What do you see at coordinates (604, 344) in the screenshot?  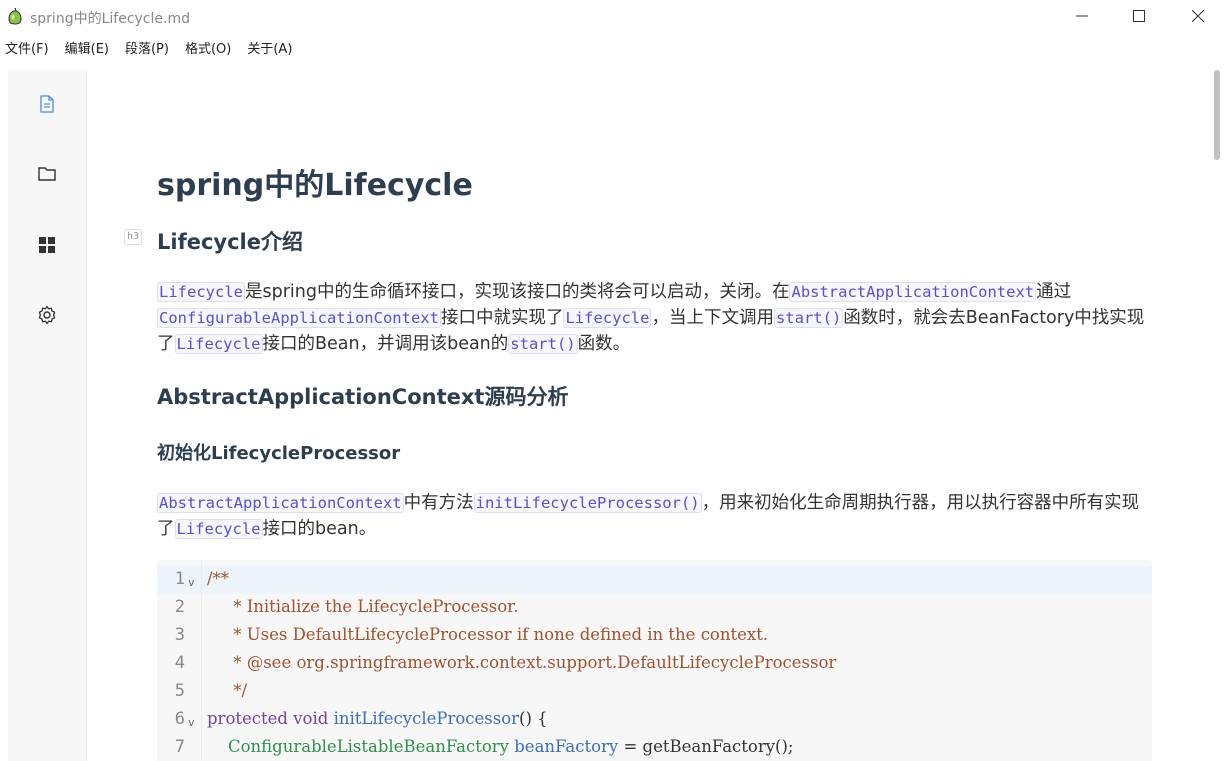 I see `paragraph-text: 函数。` at bounding box center [604, 344].